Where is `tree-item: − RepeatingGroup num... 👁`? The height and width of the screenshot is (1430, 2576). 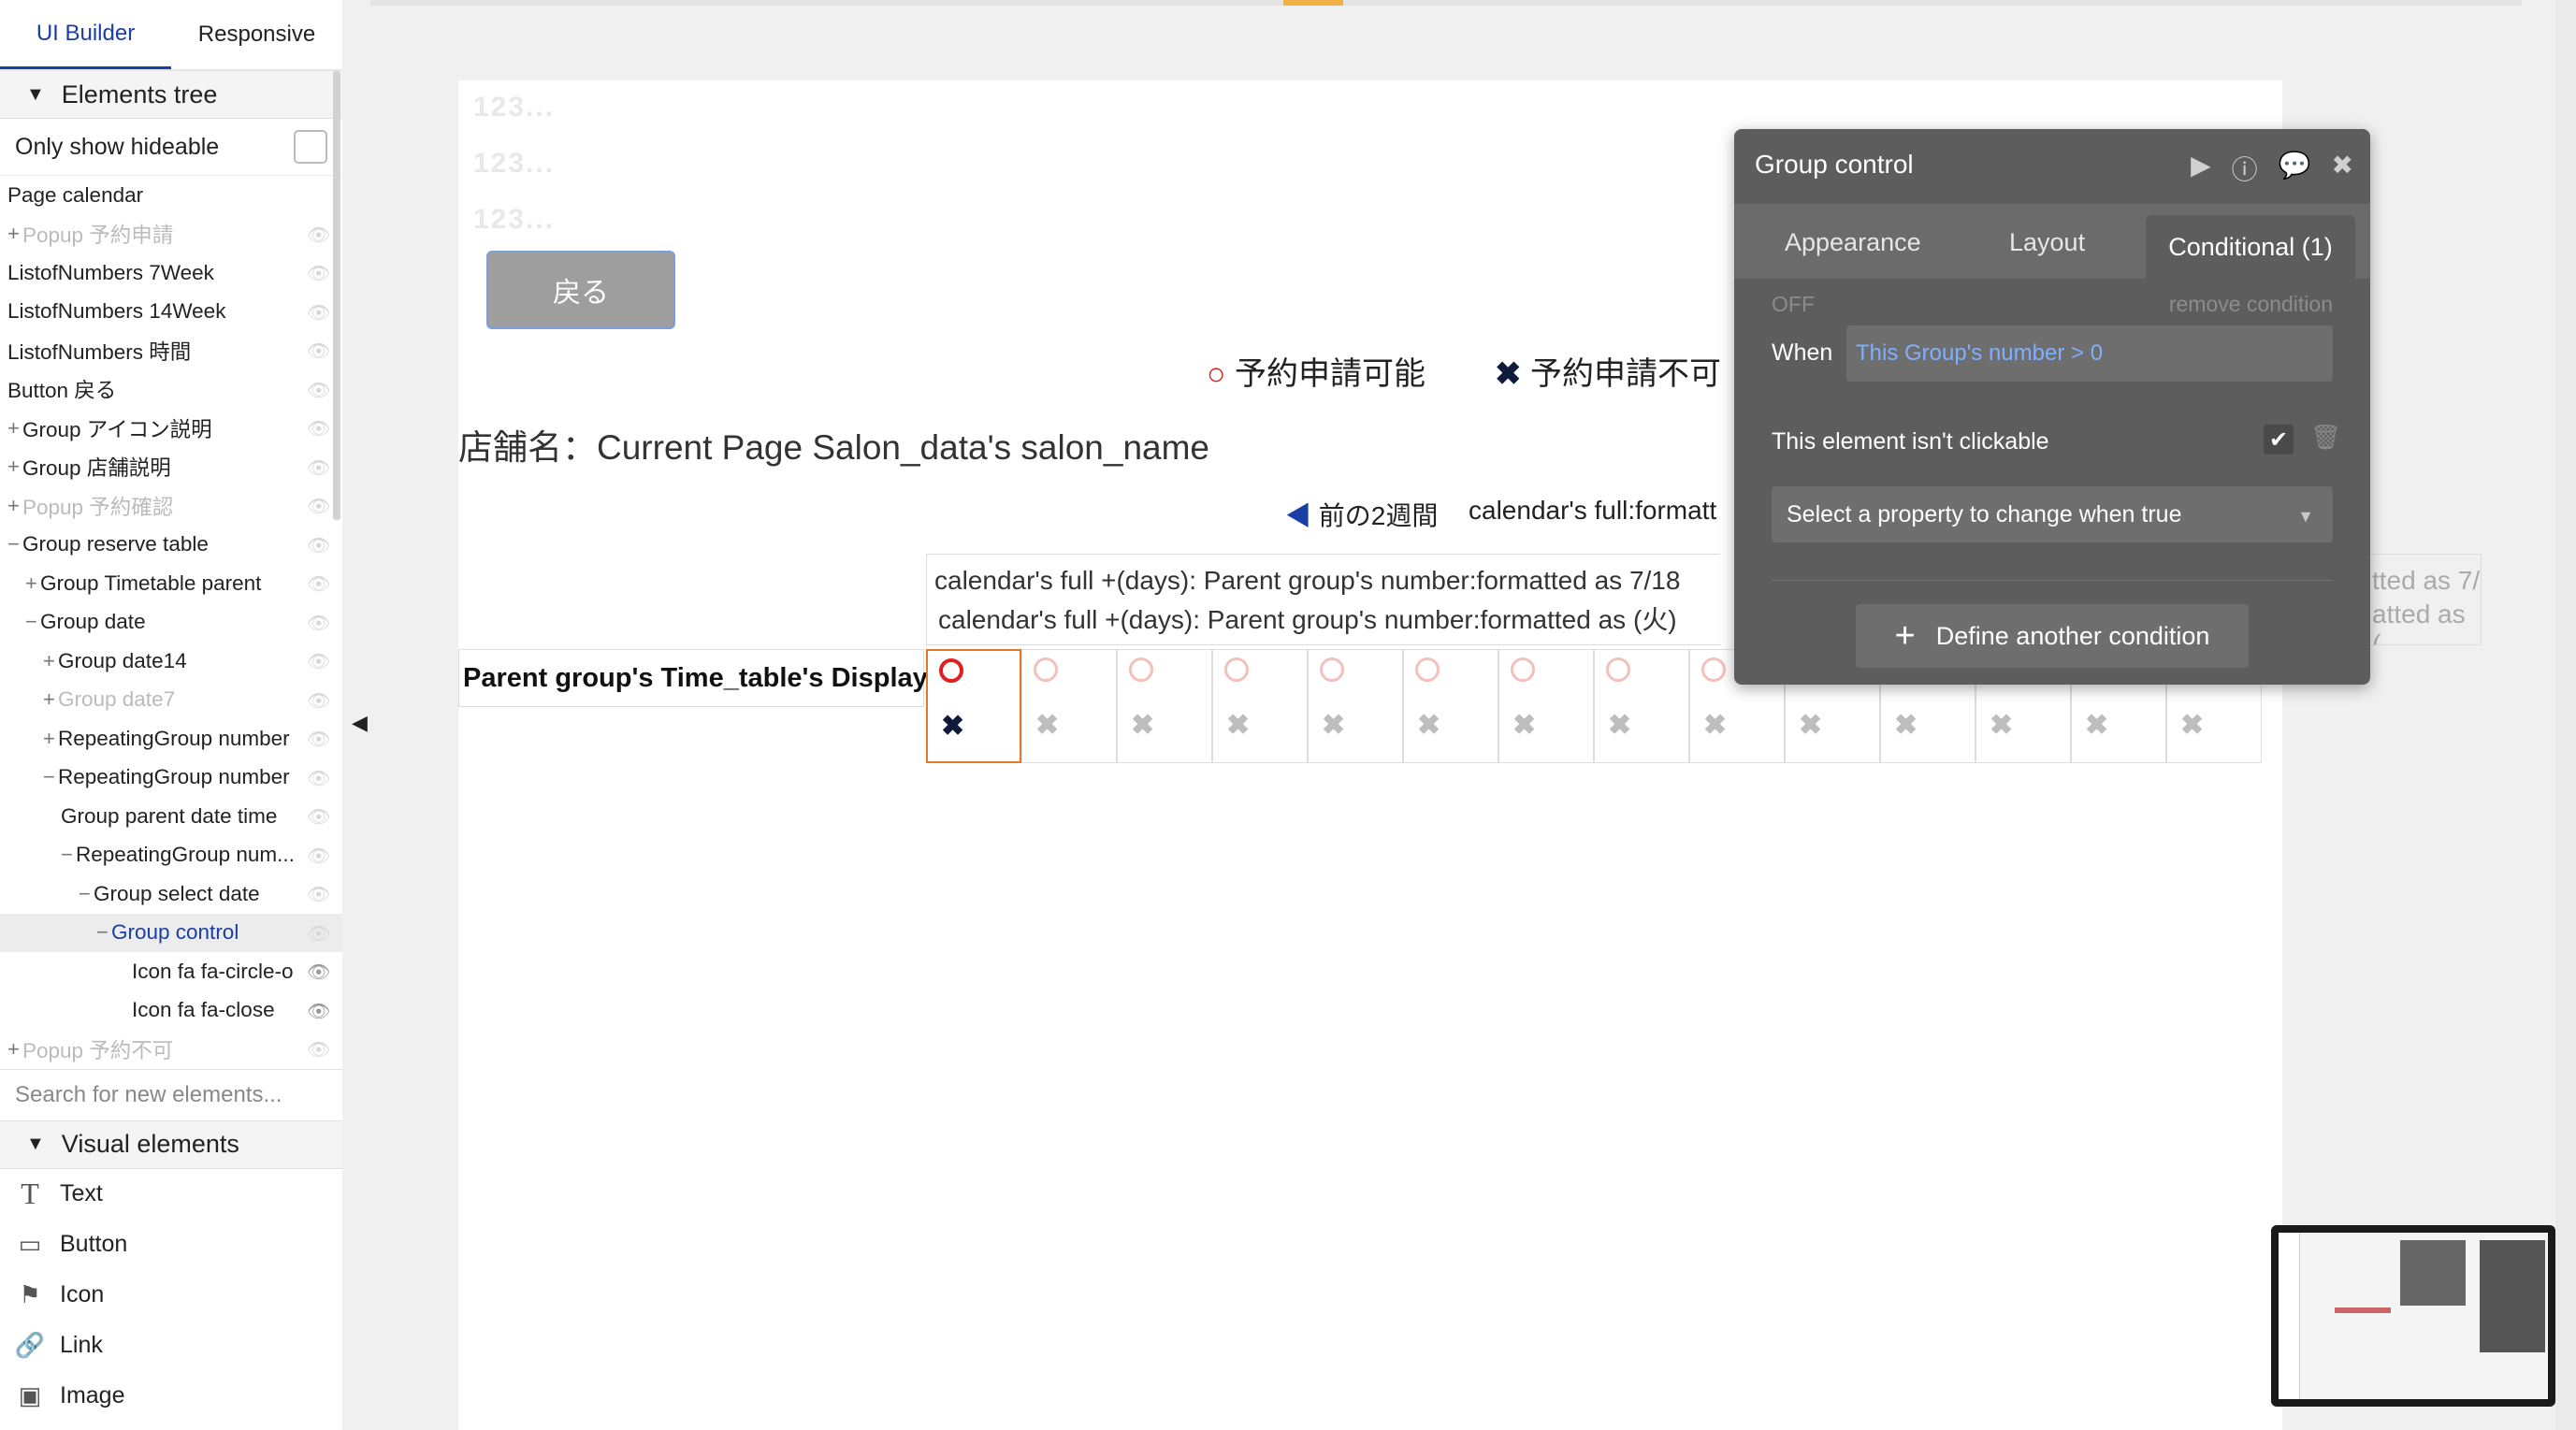 tree-item: − RepeatingGroup num... 👁 is located at coordinates (171, 855).